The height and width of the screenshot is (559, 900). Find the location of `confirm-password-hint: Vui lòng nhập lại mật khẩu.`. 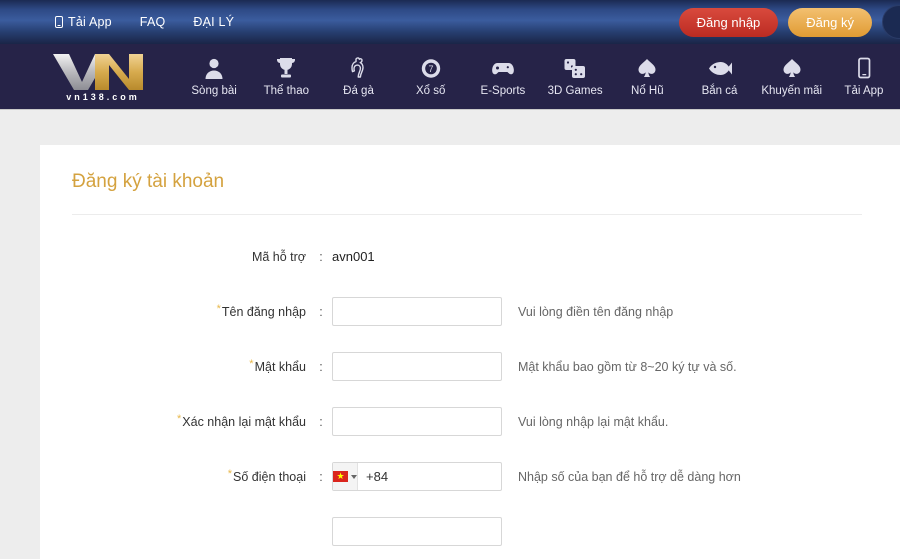

confirm-password-hint: Vui lòng nhập lại mật khẩu. is located at coordinates (593, 421).